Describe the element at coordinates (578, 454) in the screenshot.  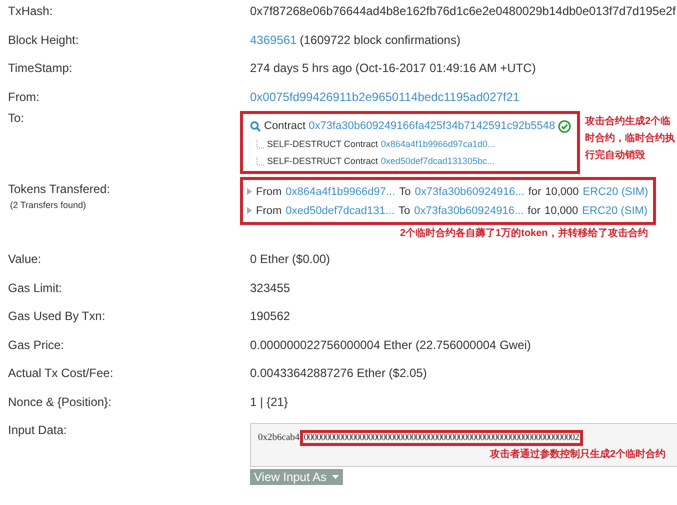
I see `annotation-note: 攻击者通过参数控制只生成2个临时合约` at that location.